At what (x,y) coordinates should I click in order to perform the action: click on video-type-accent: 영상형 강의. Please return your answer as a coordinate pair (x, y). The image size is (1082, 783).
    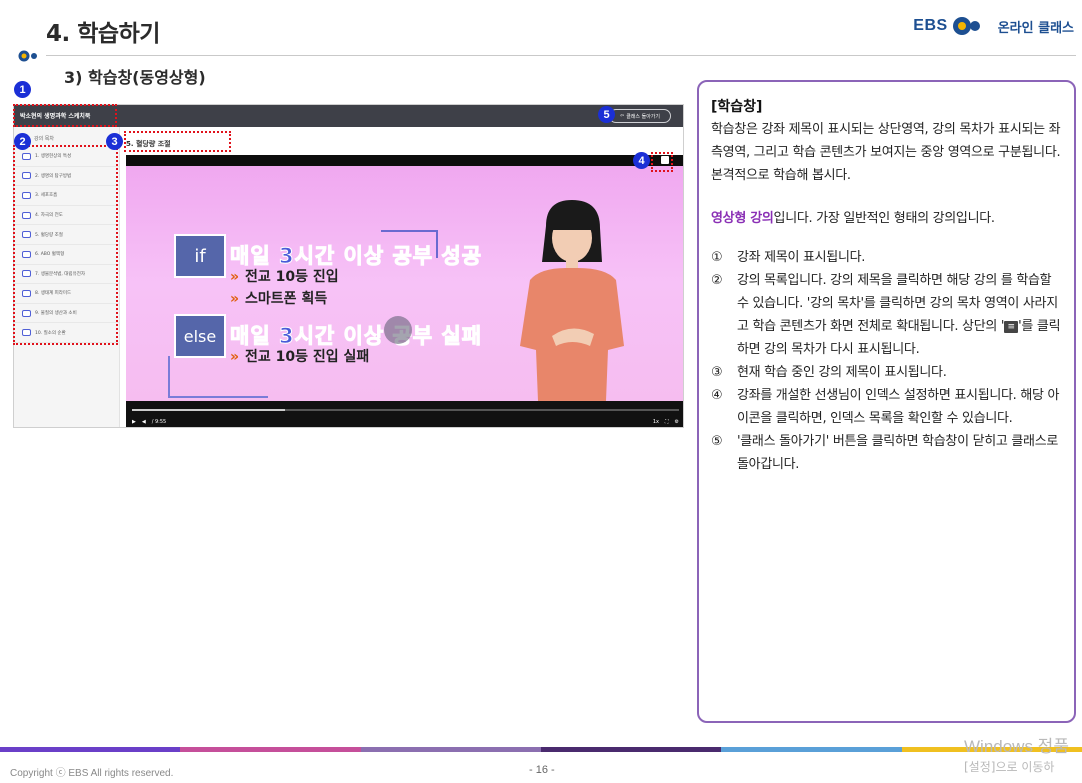
    Looking at the image, I should click on (742, 218).